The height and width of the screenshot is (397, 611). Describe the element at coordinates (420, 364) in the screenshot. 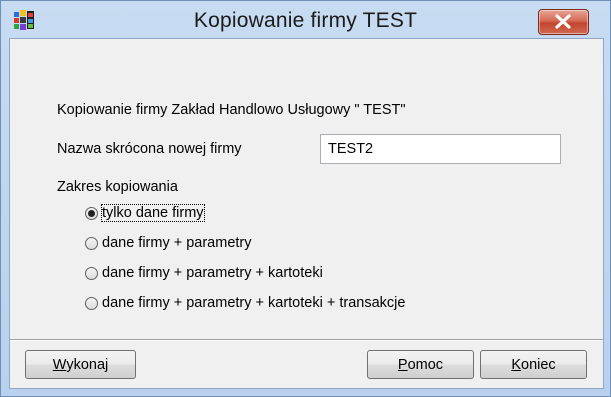

I see `help-button: Pomoc` at that location.